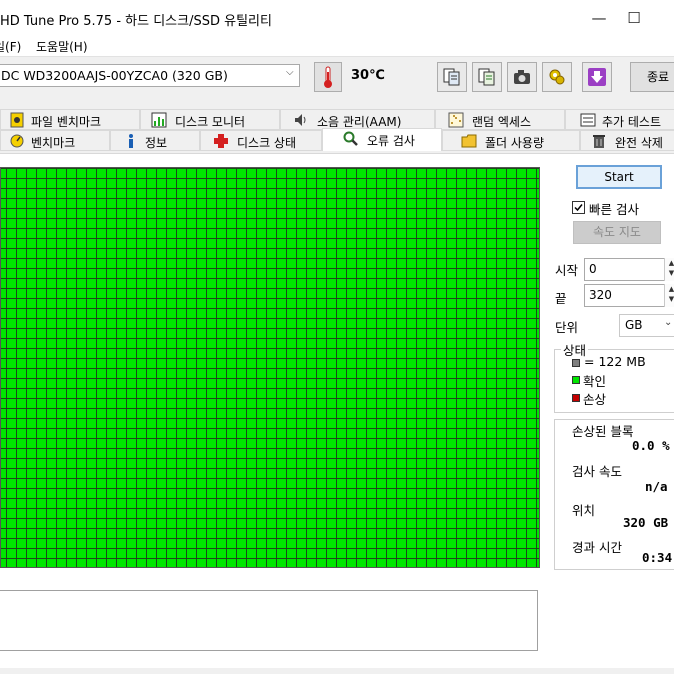 The height and width of the screenshot is (675, 674). Describe the element at coordinates (584, 510) in the screenshot. I see `position-label: 위치` at that location.